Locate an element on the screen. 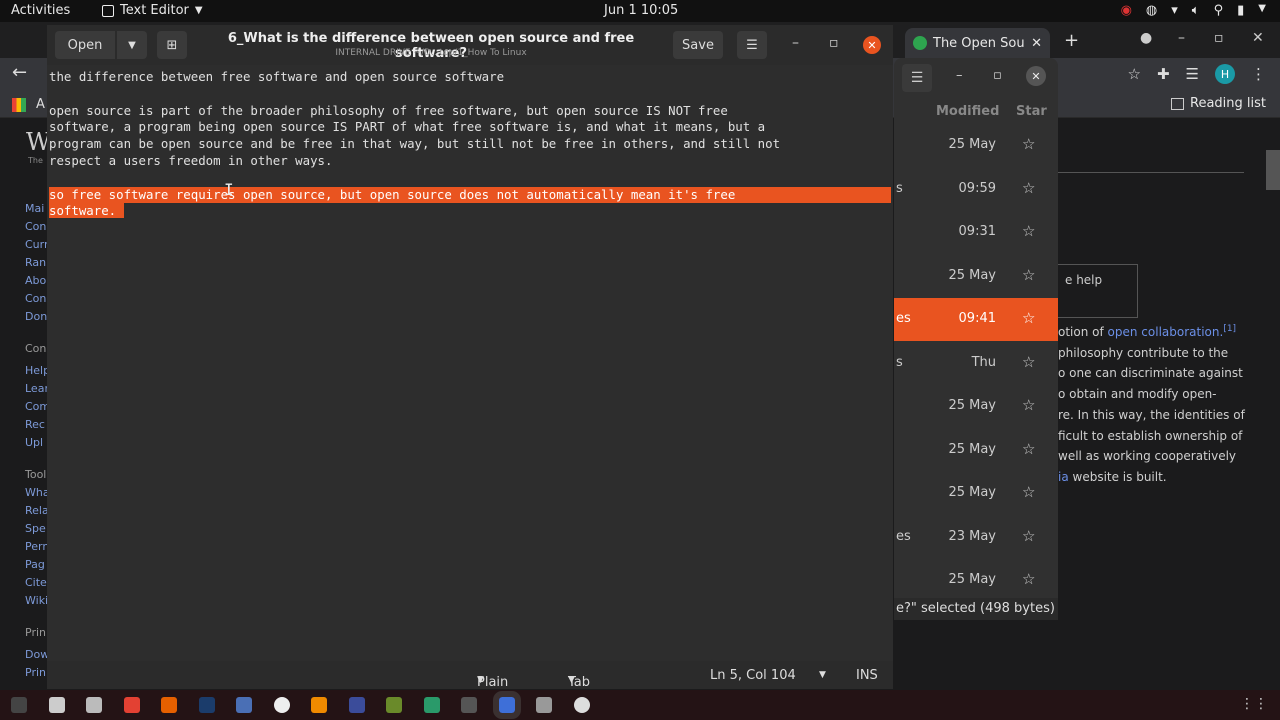 The width and height of the screenshot is (1280, 720). apps-grid-icon is located at coordinates (19, 105).